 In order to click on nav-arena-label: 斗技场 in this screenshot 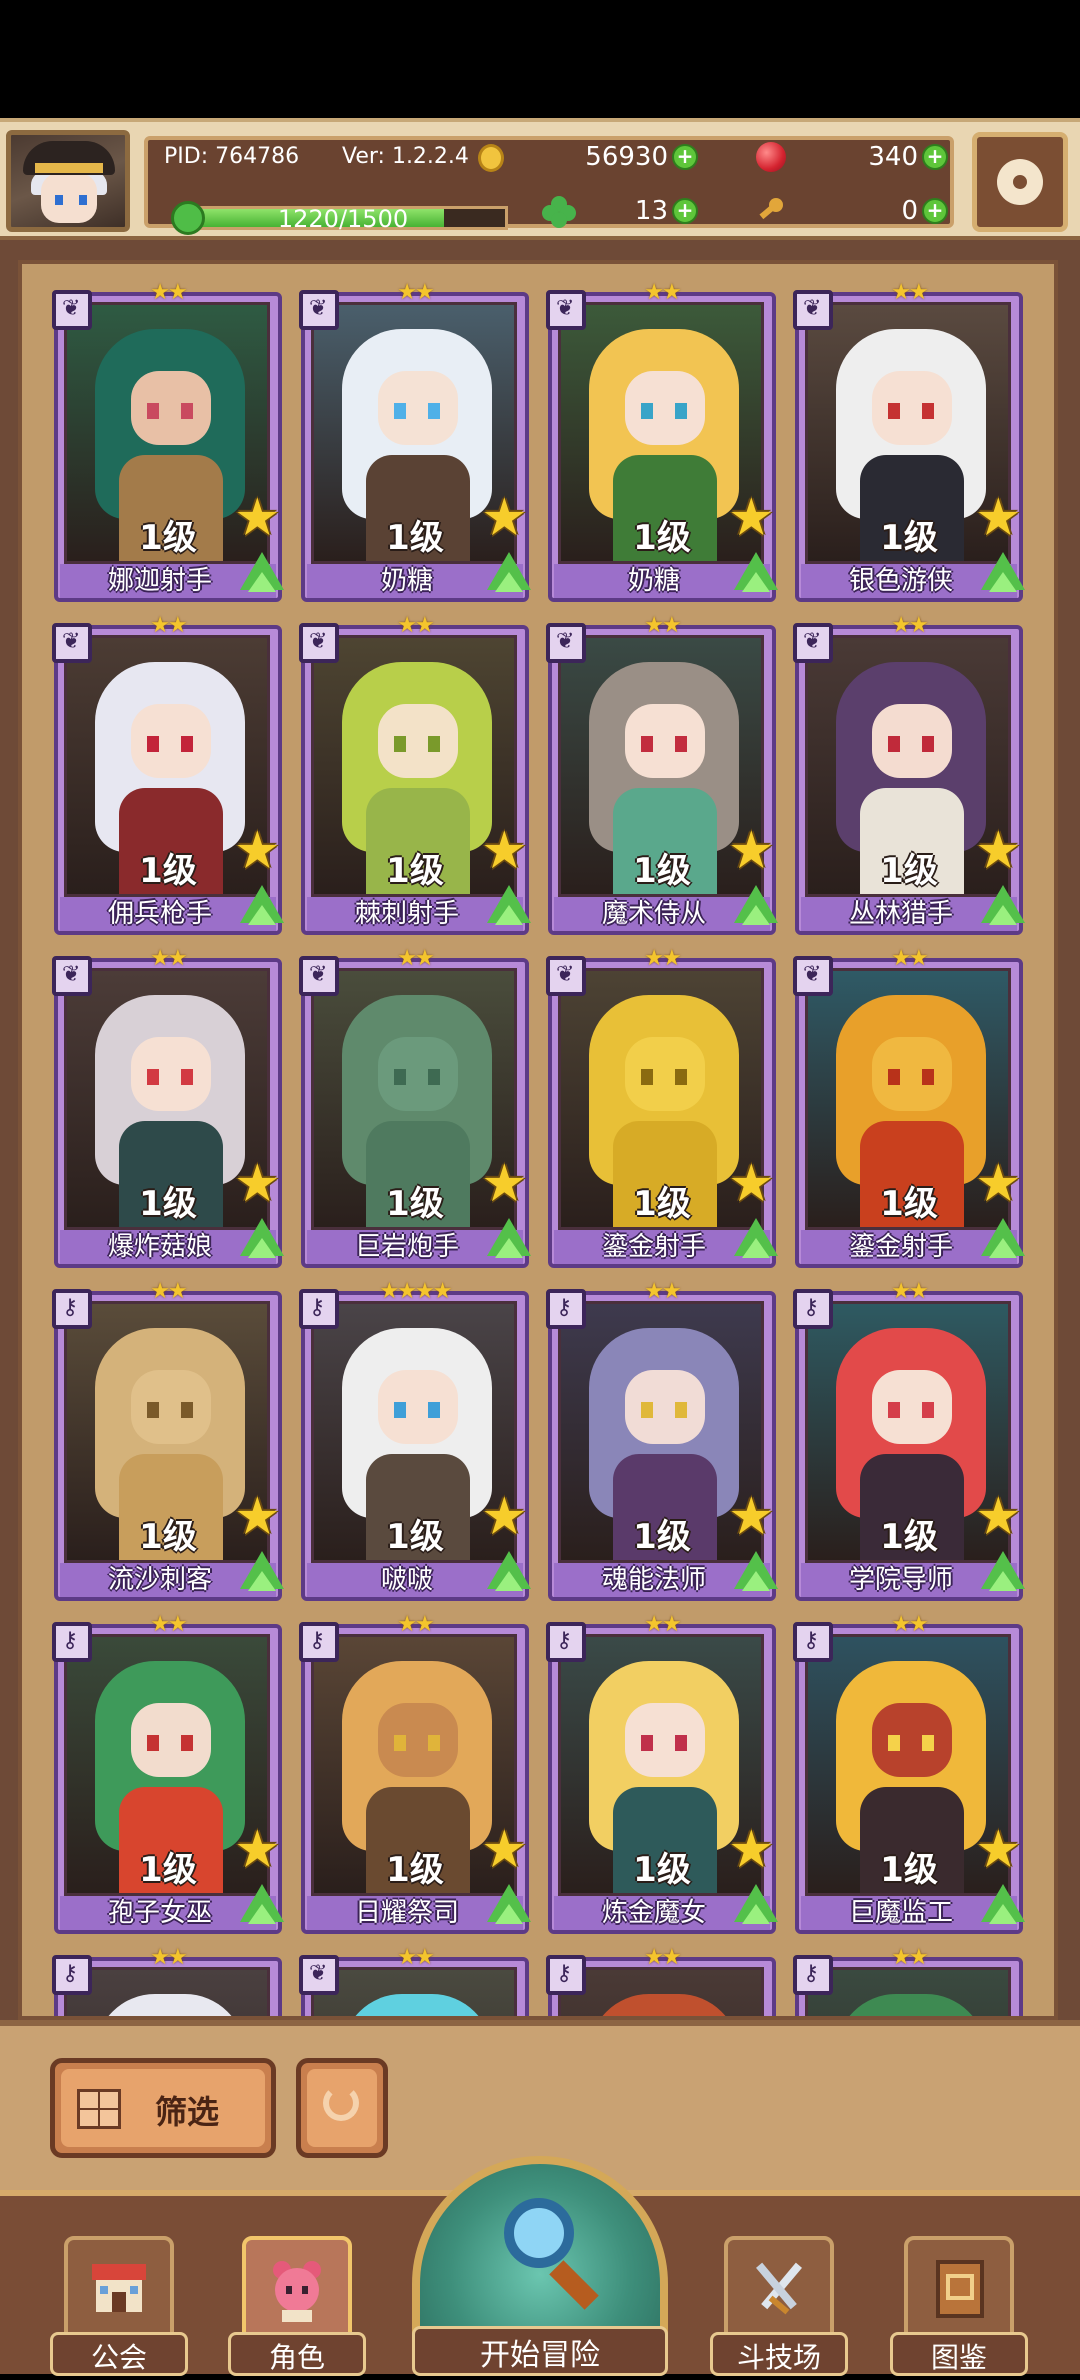, I will do `click(778, 2357)`.